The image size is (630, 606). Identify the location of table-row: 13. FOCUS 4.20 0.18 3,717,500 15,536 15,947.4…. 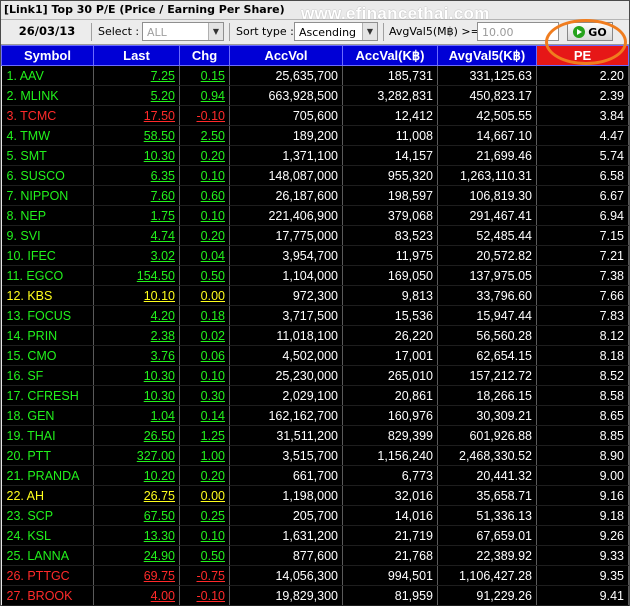
(315, 315).